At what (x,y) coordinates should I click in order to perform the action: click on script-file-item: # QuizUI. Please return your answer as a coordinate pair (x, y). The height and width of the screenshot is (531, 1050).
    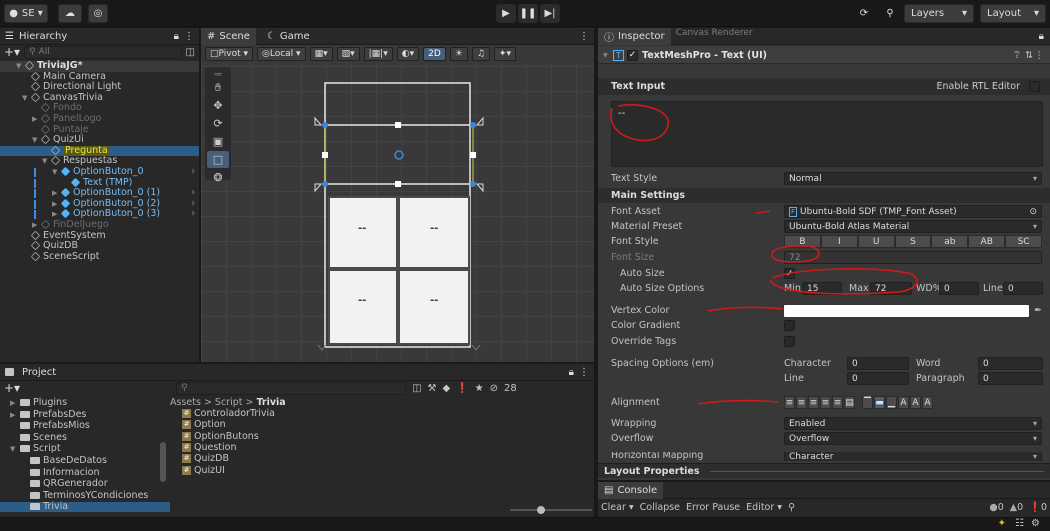
    Looking at the image, I should click on (203, 470).